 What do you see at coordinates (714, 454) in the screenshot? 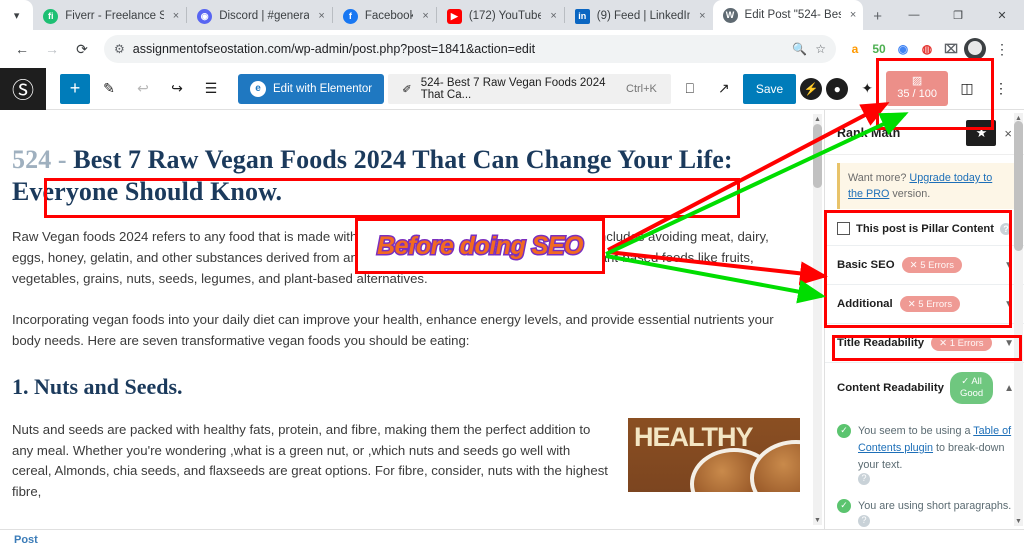
I see `healthy-nuts-image: HEALTHY` at bounding box center [714, 454].